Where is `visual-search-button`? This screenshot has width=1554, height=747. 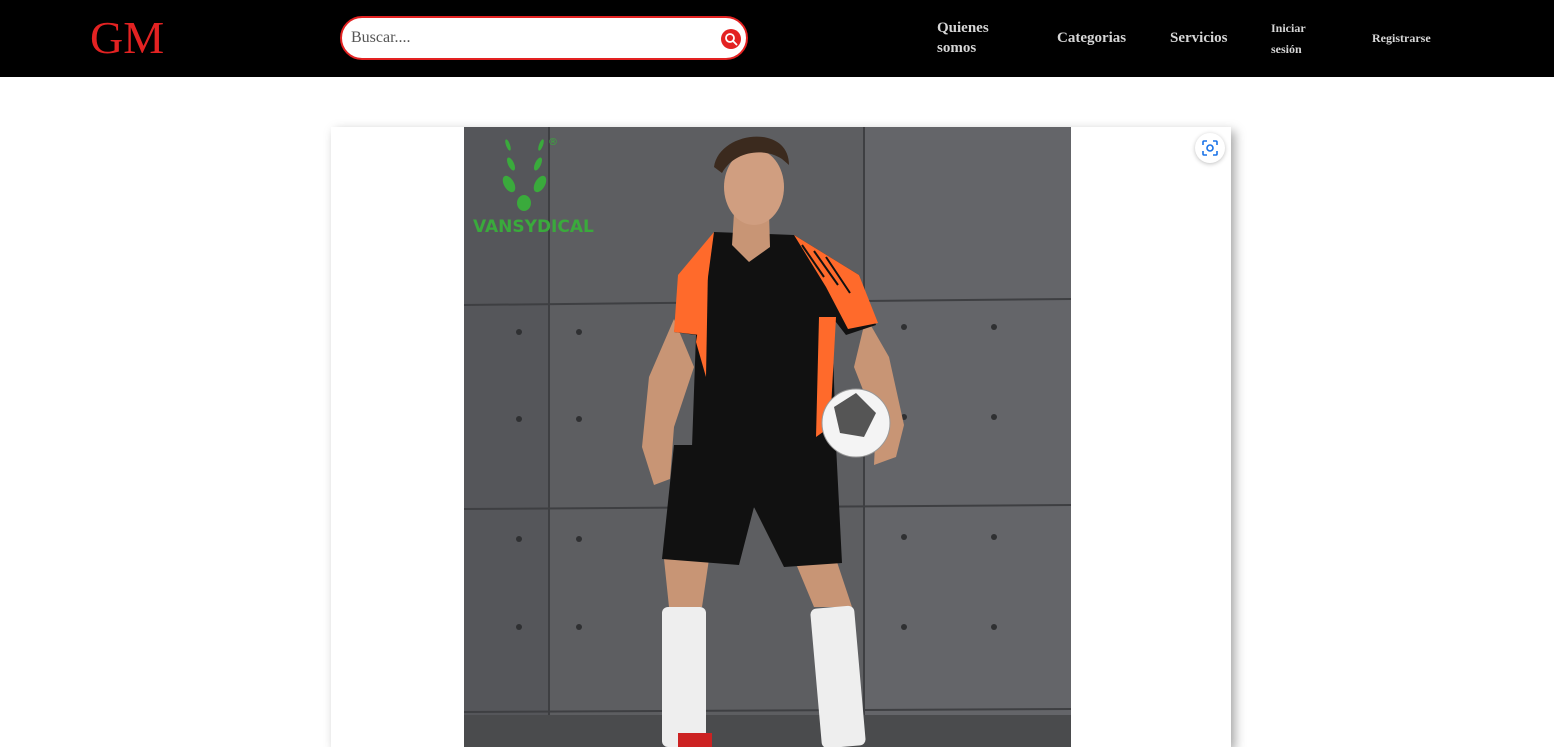 visual-search-button is located at coordinates (1210, 148).